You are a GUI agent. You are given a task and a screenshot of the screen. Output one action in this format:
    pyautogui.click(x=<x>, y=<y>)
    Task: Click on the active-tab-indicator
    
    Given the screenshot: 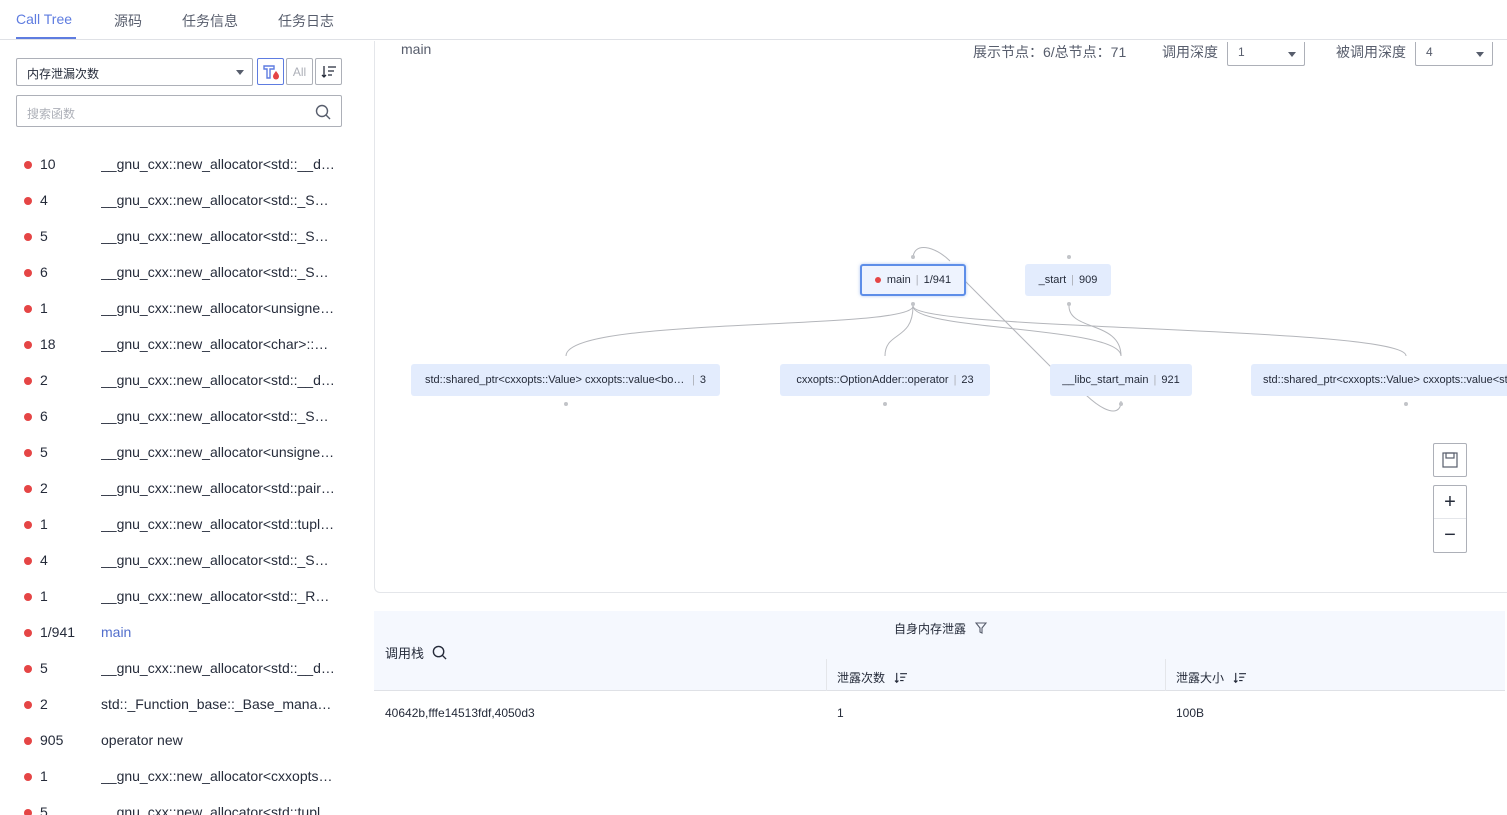 What is the action you would take?
    pyautogui.click(x=46, y=38)
    